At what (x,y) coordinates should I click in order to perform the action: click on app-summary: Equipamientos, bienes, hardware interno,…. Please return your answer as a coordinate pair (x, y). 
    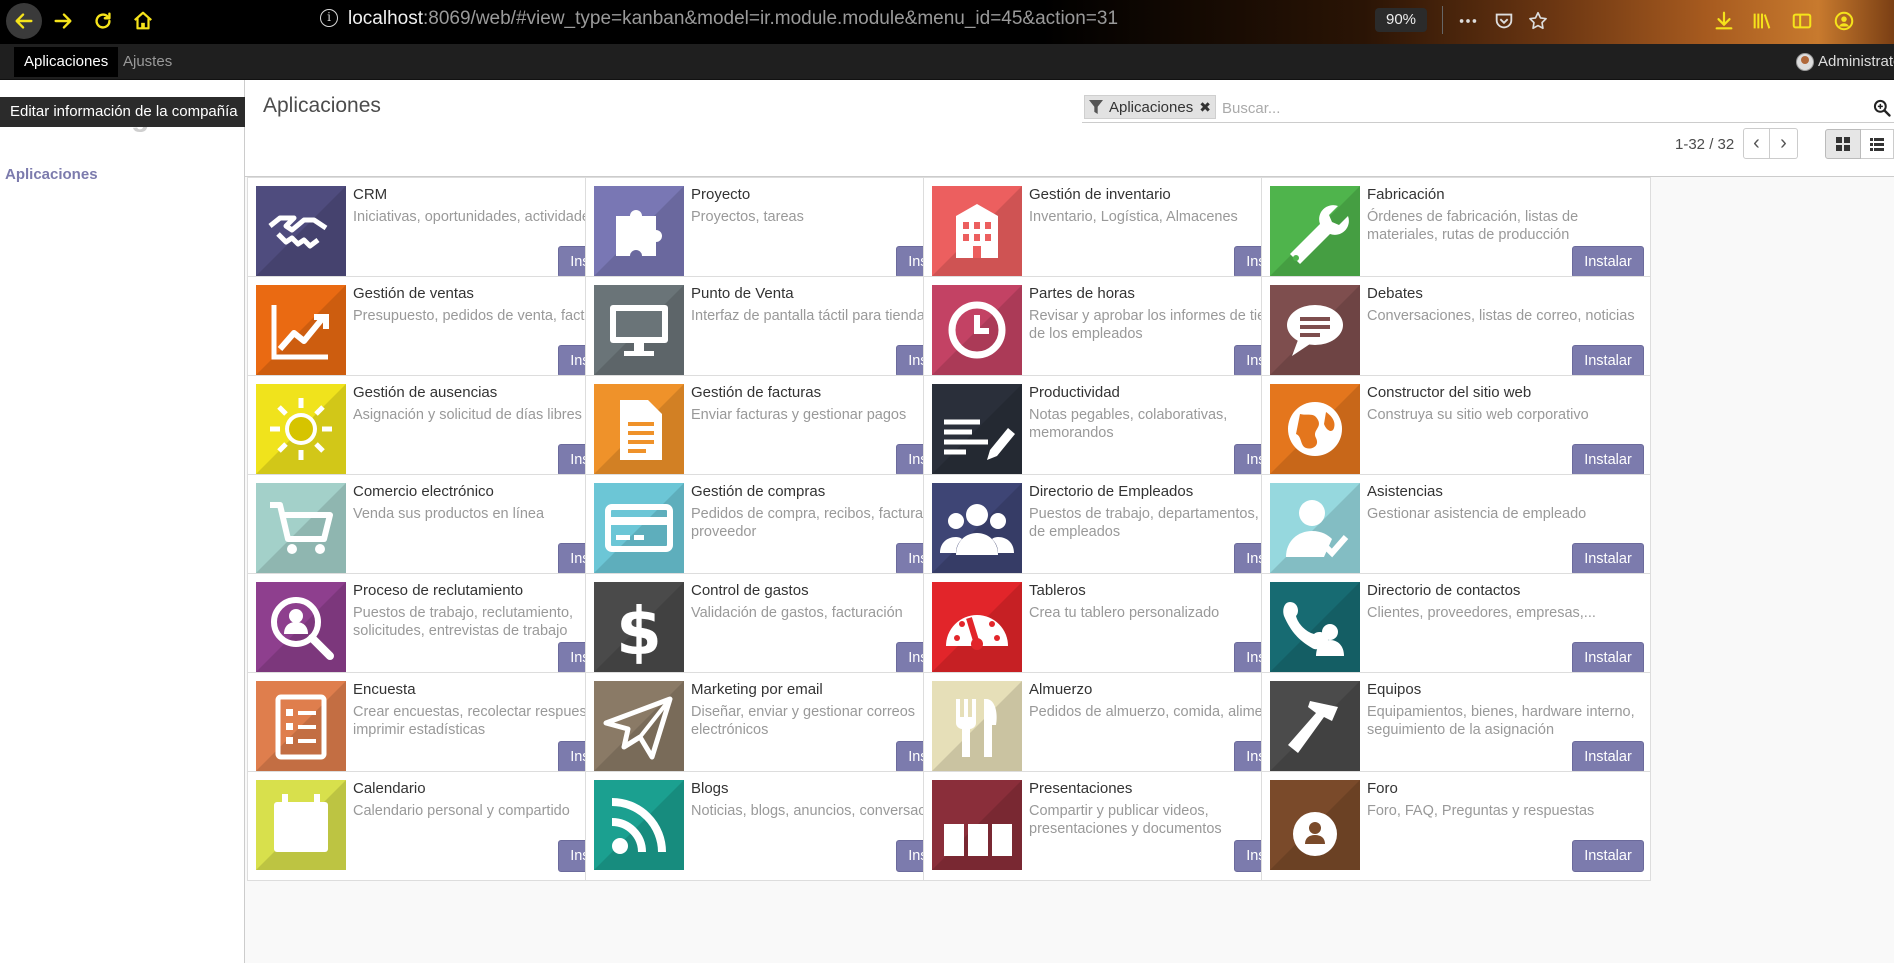
    Looking at the image, I should click on (1501, 721).